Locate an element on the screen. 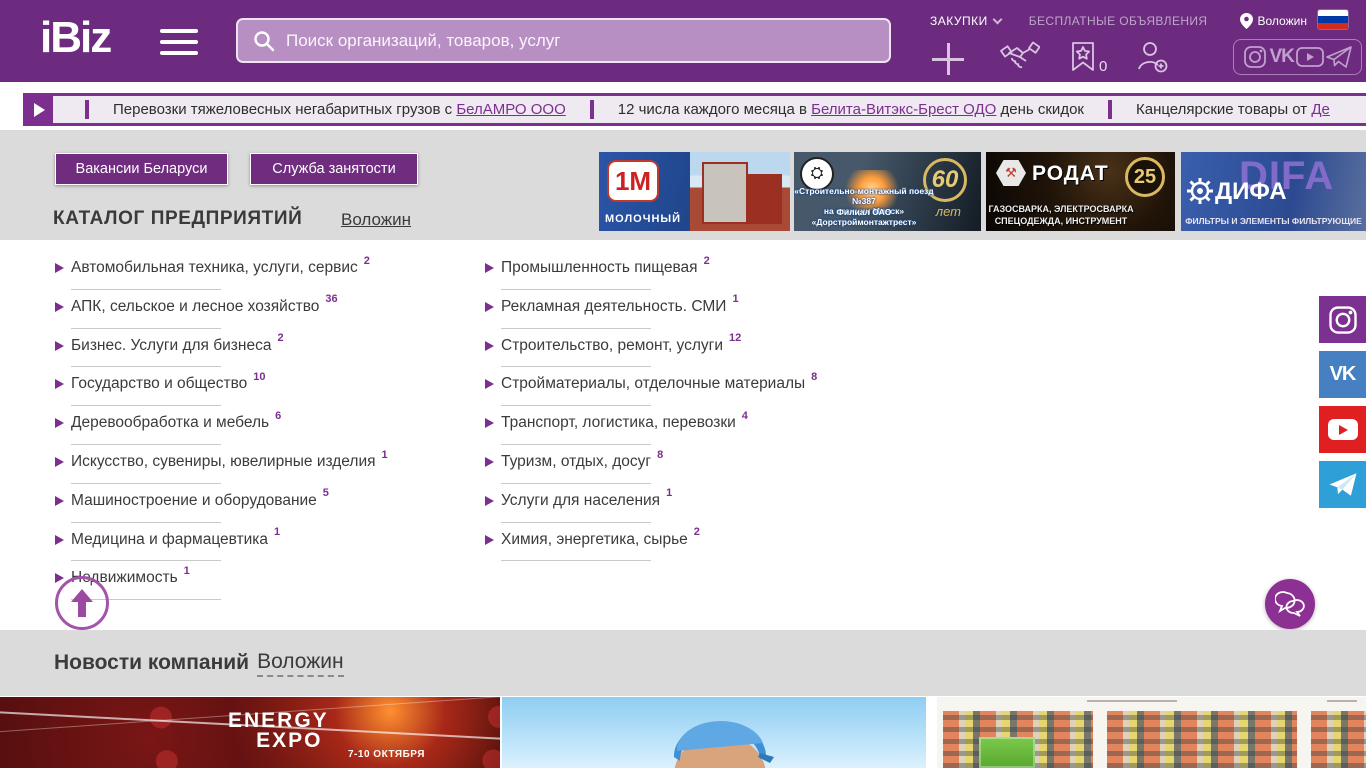 The image size is (1366, 768). banner-caption: МОЛОЧНЫЙ is located at coordinates (643, 219).